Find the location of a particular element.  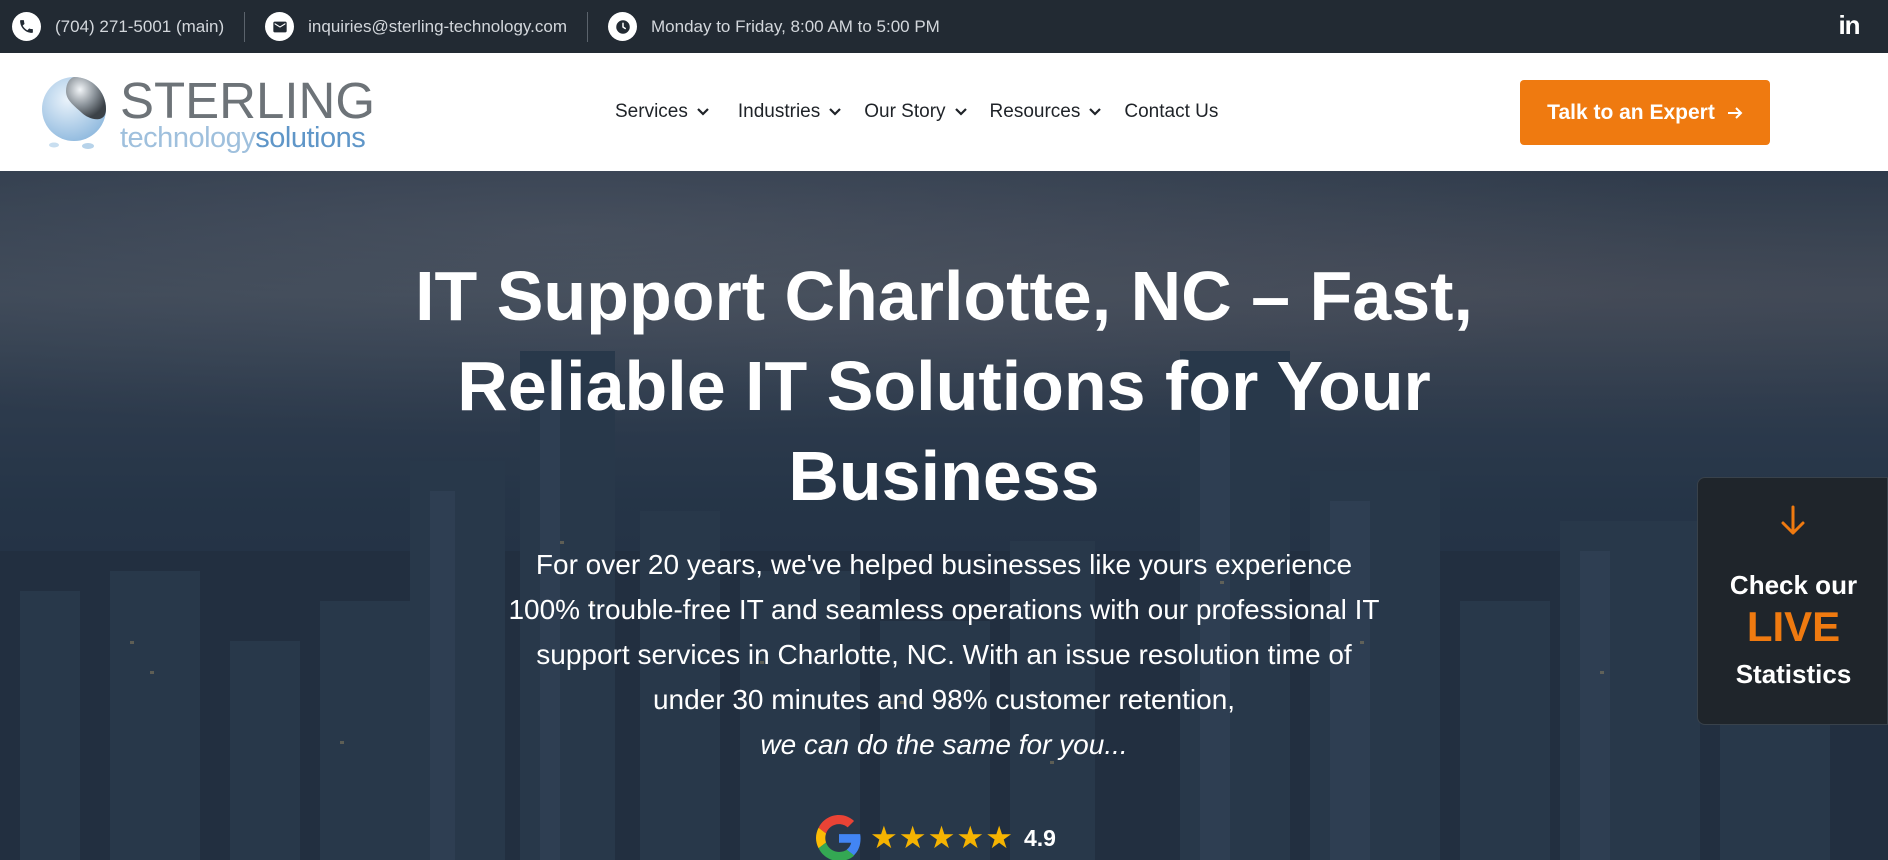

cta-label: Talk to an Expert is located at coordinates (1631, 112).